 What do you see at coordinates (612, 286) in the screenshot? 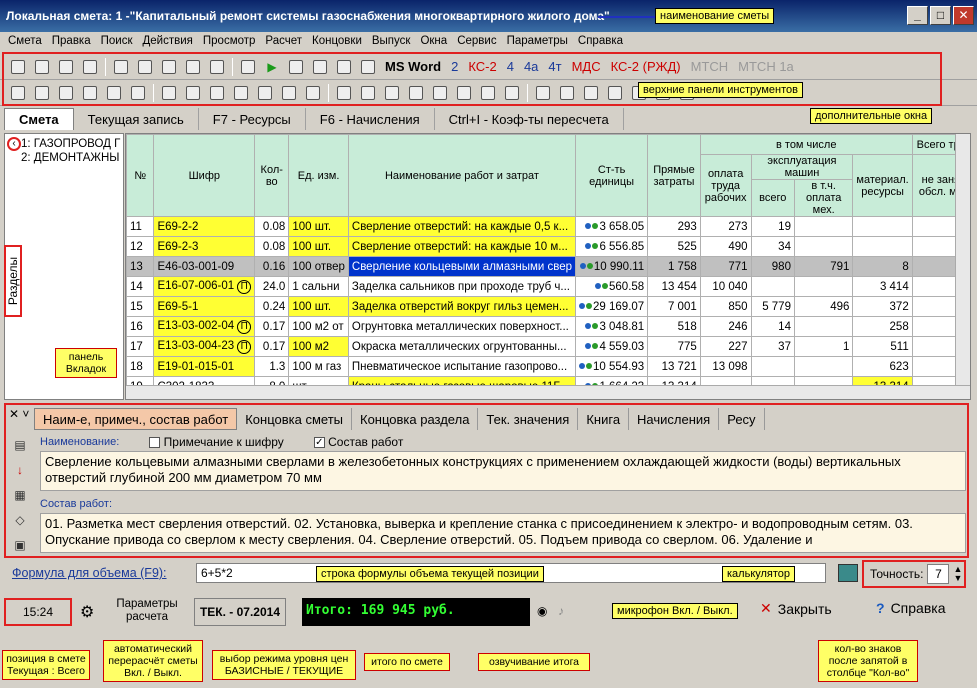
I see `cell-cost: 560.58` at bounding box center [612, 286].